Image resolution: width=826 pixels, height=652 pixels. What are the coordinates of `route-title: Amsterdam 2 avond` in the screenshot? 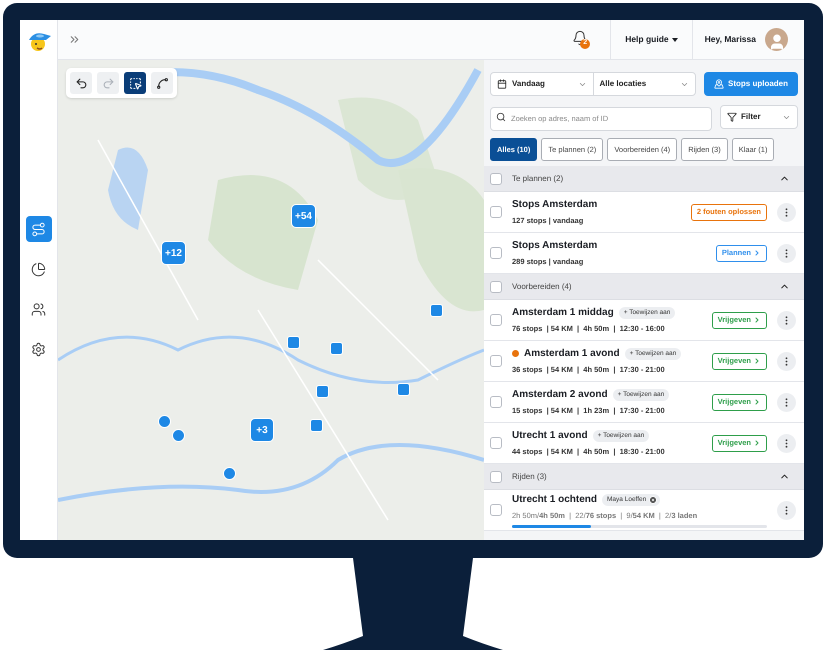 It's located at (560, 395).